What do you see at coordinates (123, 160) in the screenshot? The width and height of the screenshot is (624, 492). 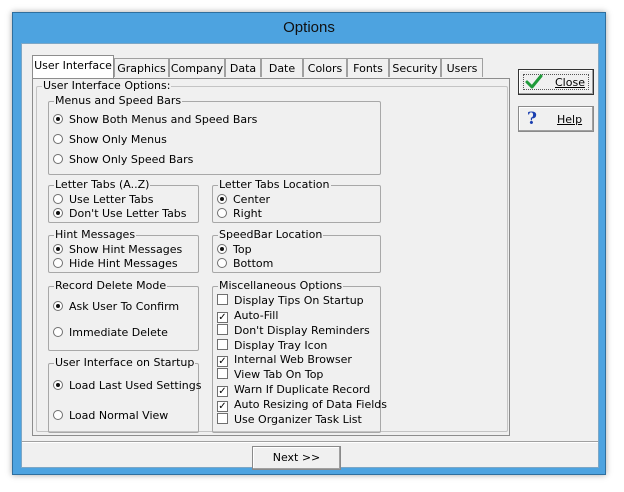 I see `radio-show-speedbars: Show Only Speed Bars` at bounding box center [123, 160].